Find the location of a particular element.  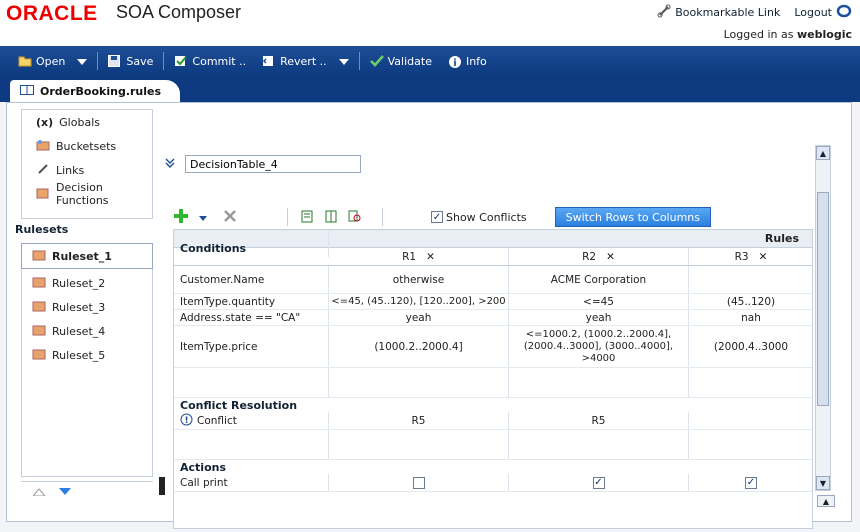

action-cell-r3: ✓ is located at coordinates (750, 482).